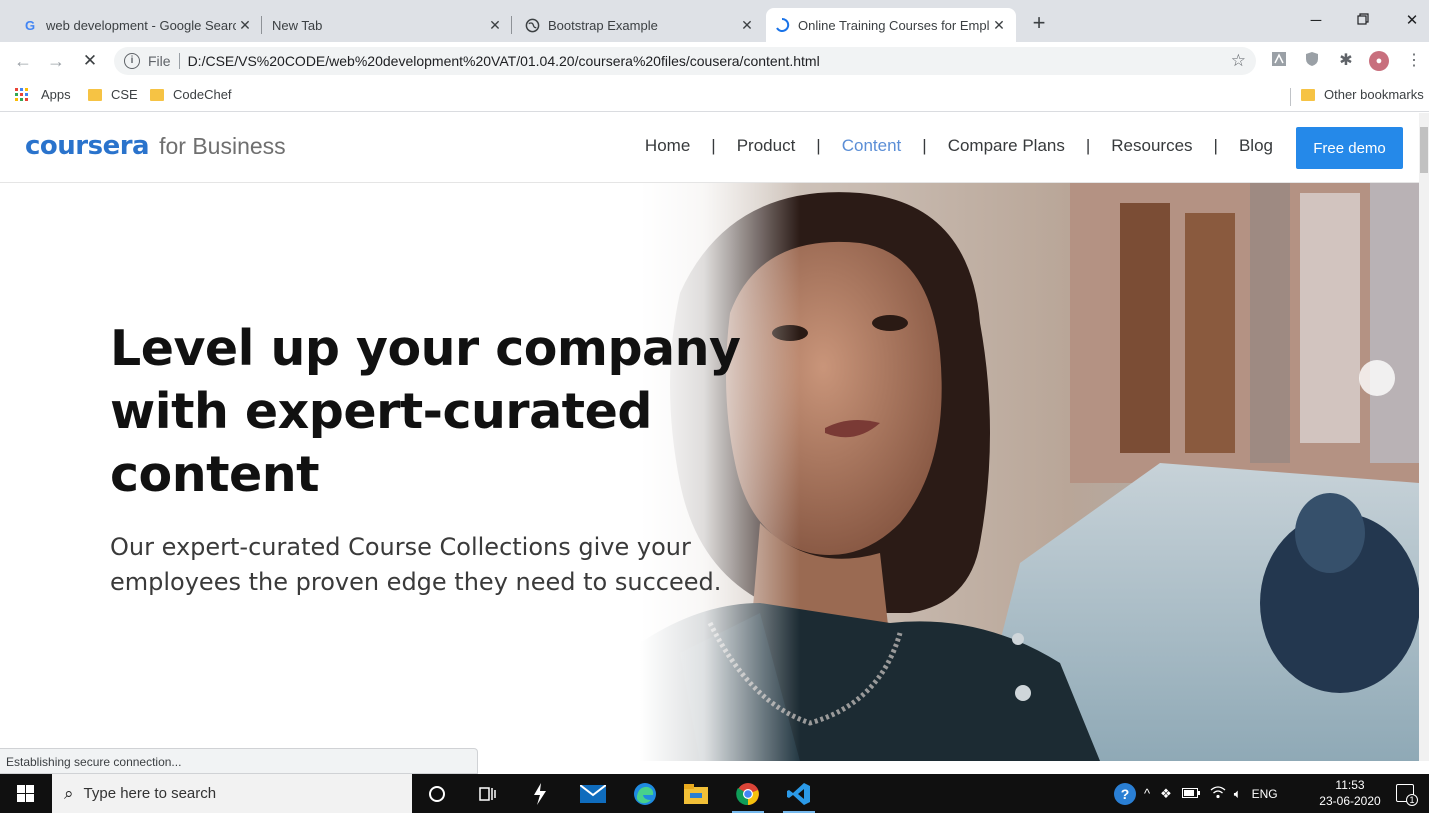  Describe the element at coordinates (388, 25) in the screenshot. I see `tab-new-tab: New Tab ✕` at that location.